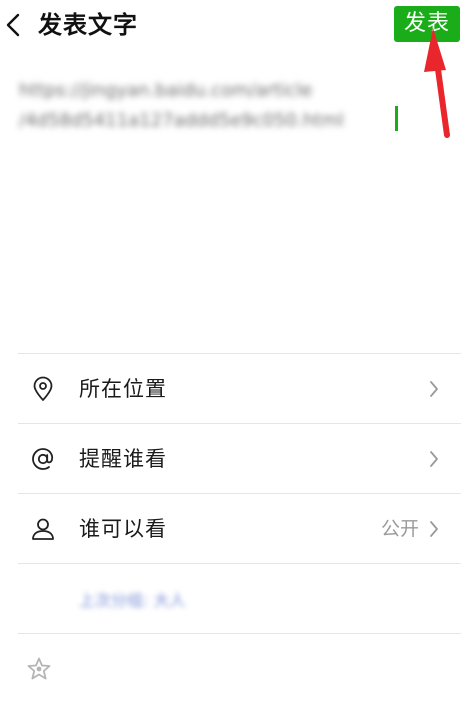 The image size is (461, 719). What do you see at coordinates (230, 459) in the screenshot?
I see `option-row-mention: 提醒谁看` at bounding box center [230, 459].